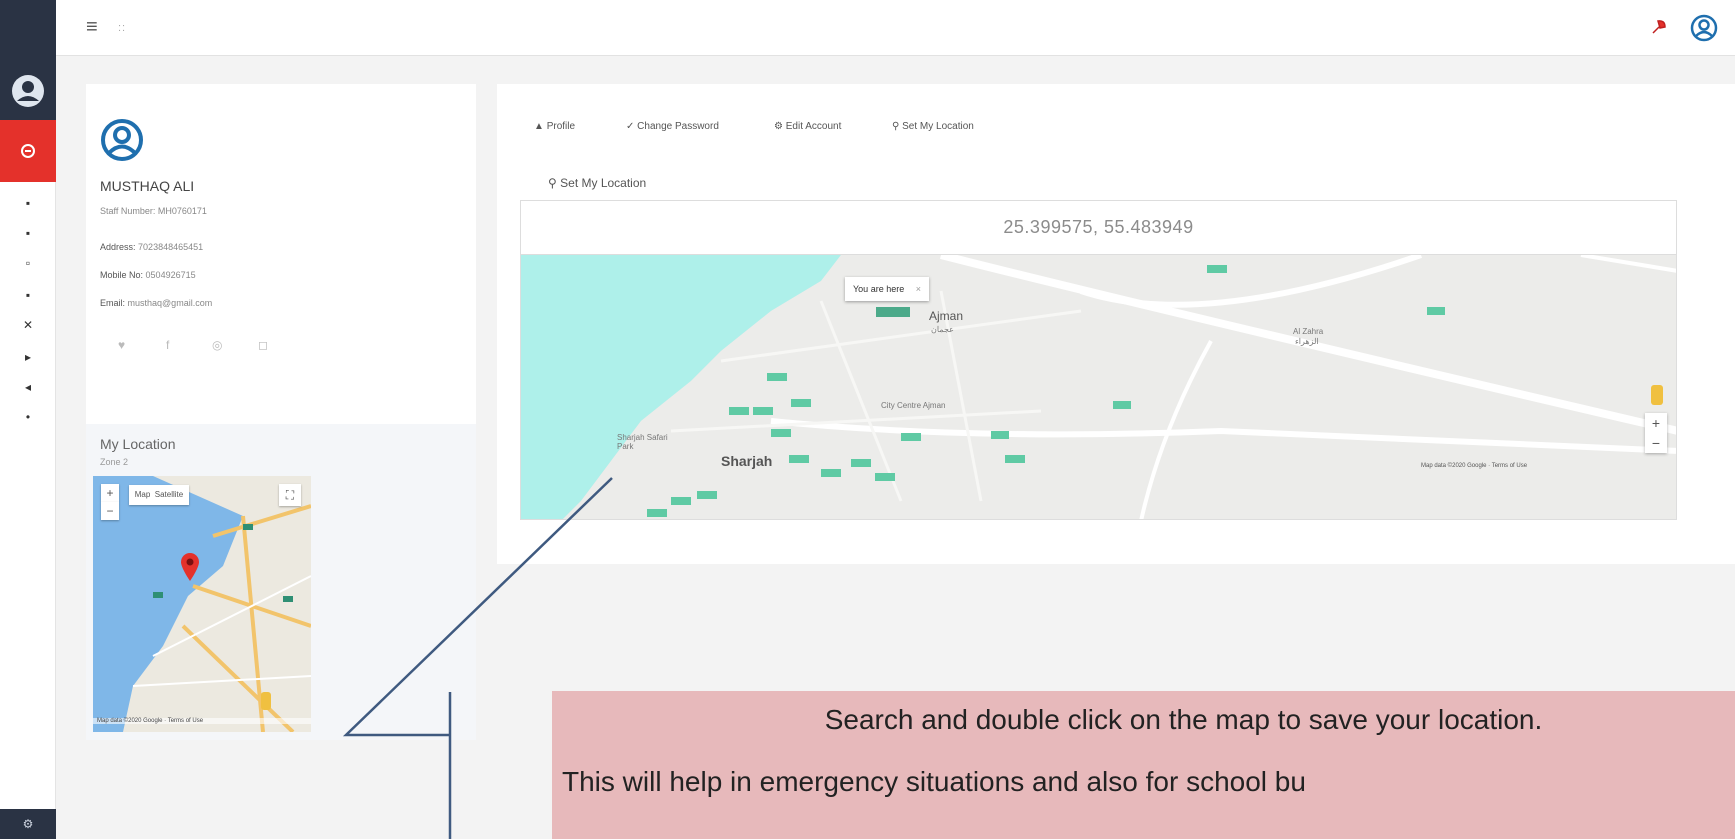 Image resolution: width=1735 pixels, height=839 pixels. What do you see at coordinates (879, 289) in the screenshot?
I see `map-popup-text: You are here` at bounding box center [879, 289].